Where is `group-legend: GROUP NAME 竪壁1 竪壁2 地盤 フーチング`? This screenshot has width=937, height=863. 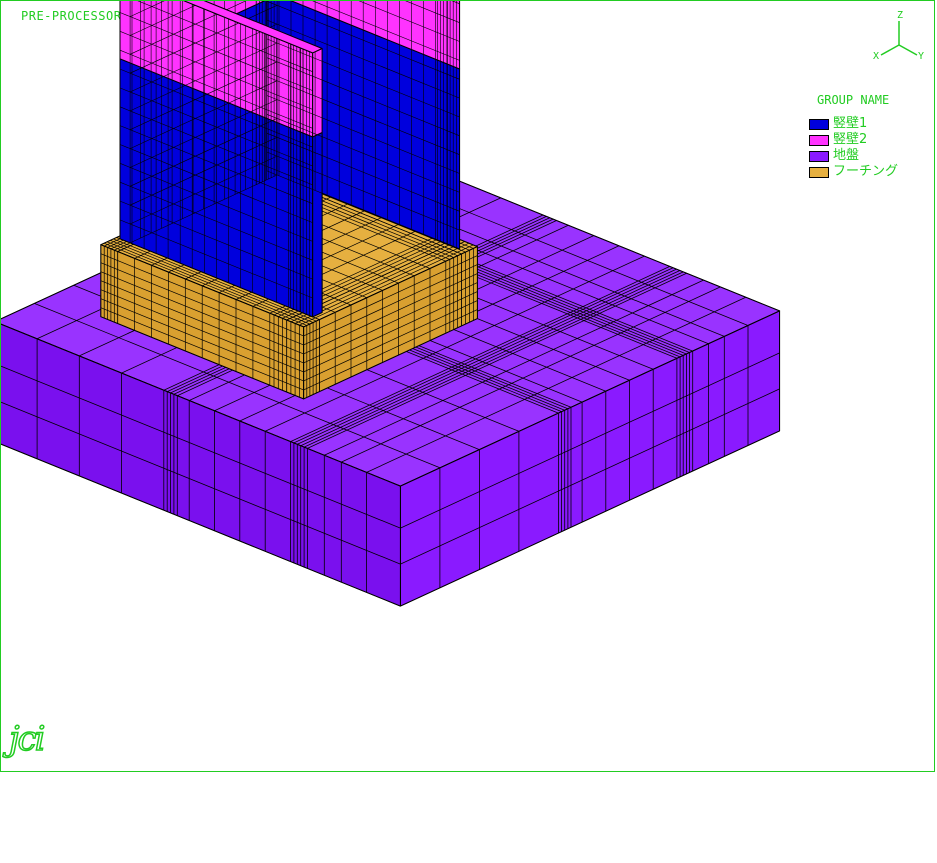
group-legend: GROUP NAME 竪壁1 竪壁2 地盤 フーチング is located at coordinates (869, 136).